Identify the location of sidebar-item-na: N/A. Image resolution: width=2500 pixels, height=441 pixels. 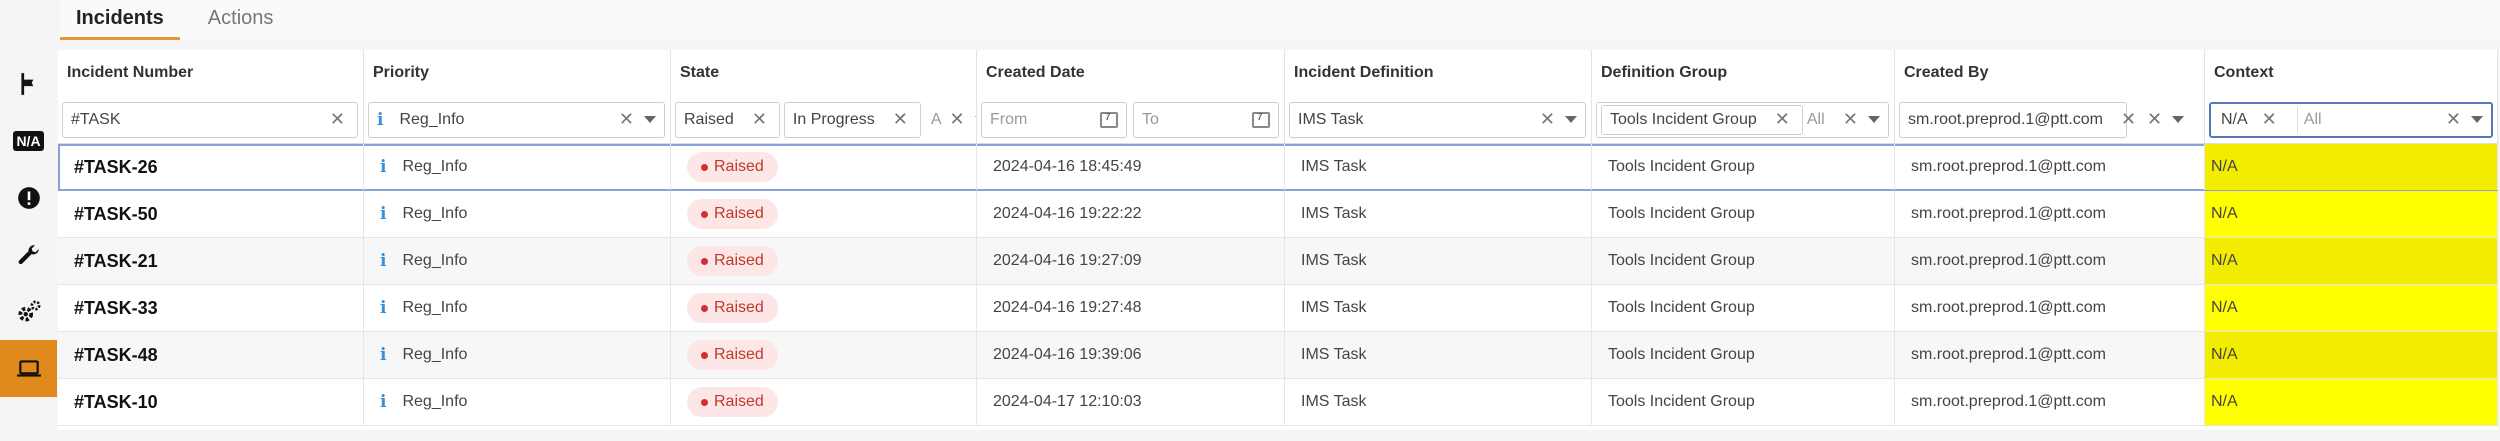
(28, 140).